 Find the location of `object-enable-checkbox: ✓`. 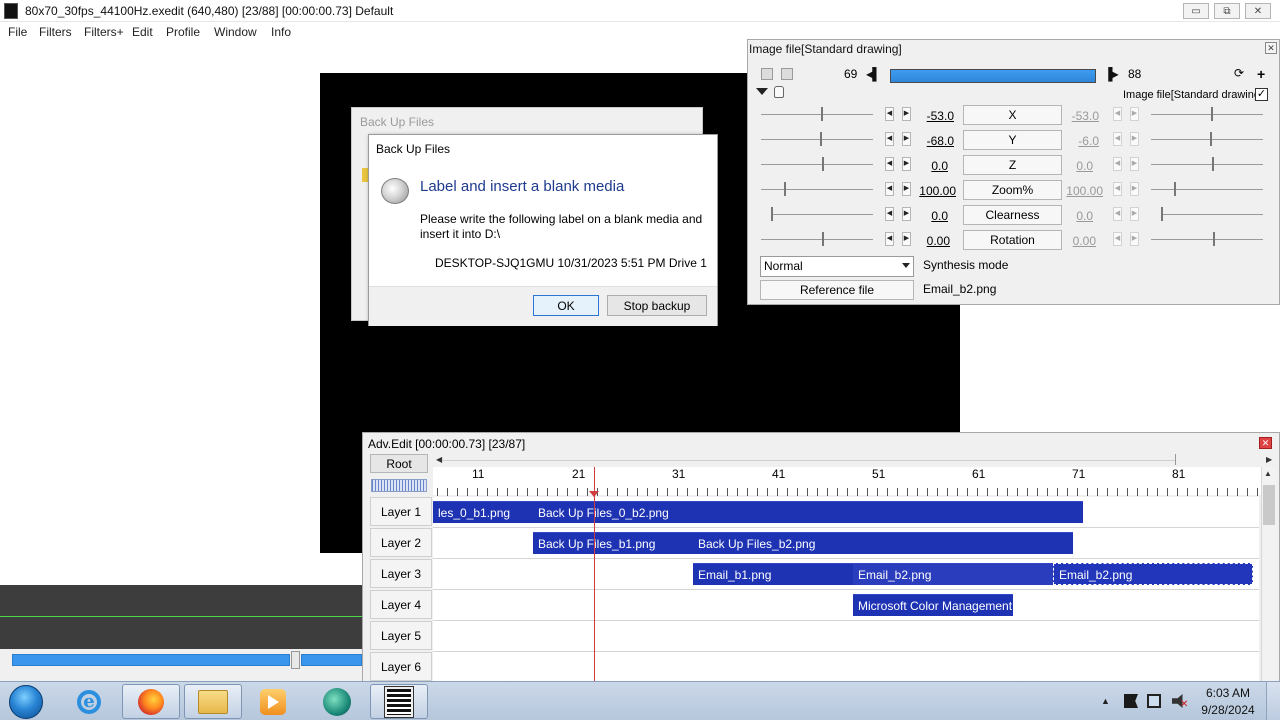

object-enable-checkbox: ✓ is located at coordinates (1261, 94).